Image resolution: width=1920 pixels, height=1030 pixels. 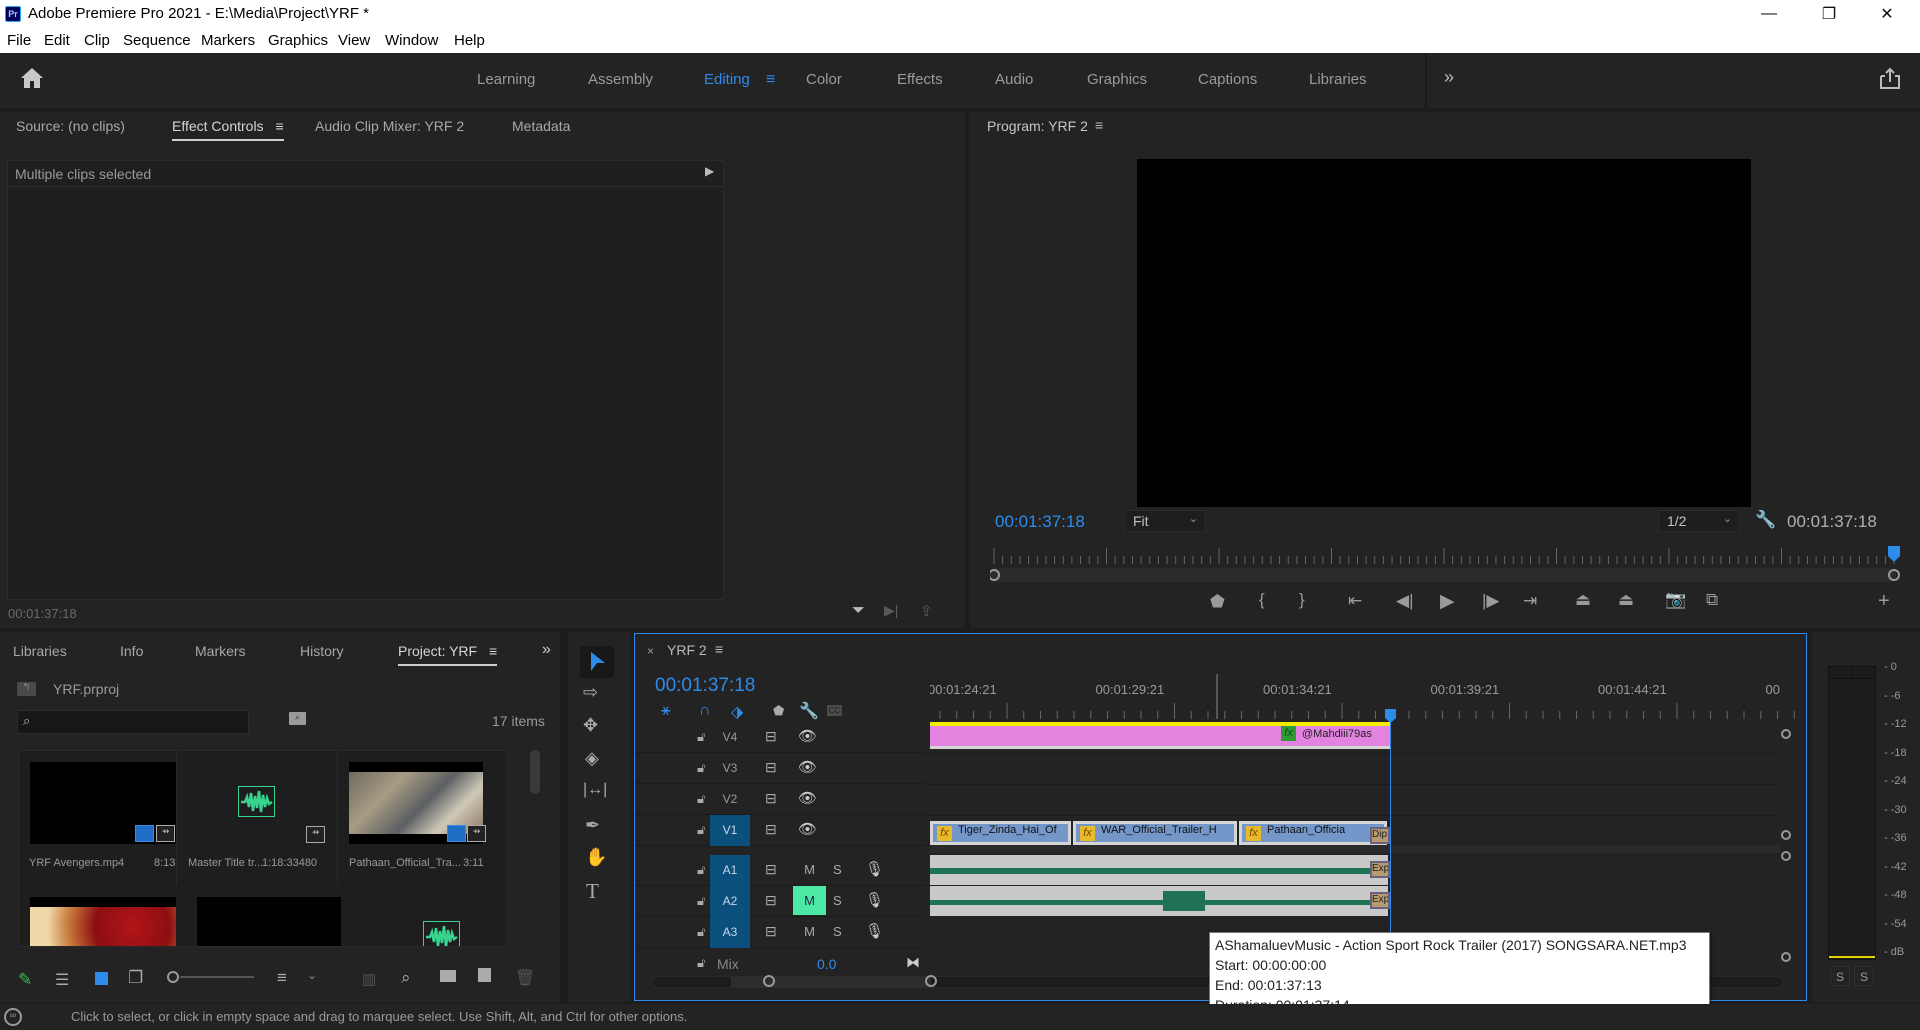 What do you see at coordinates (826, 964) in the screenshot?
I see `mix-value: 0.0` at bounding box center [826, 964].